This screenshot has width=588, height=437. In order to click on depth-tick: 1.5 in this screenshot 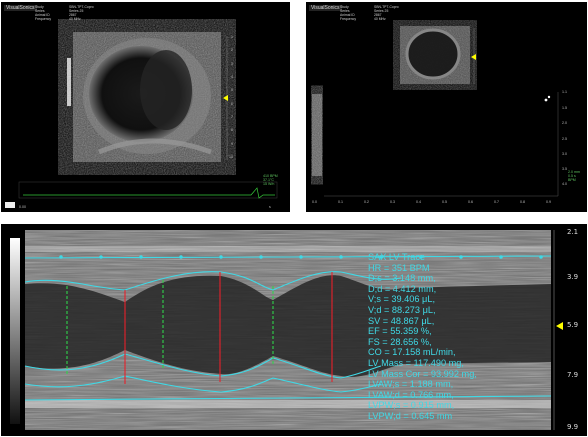, I will do `click(564, 108)`.